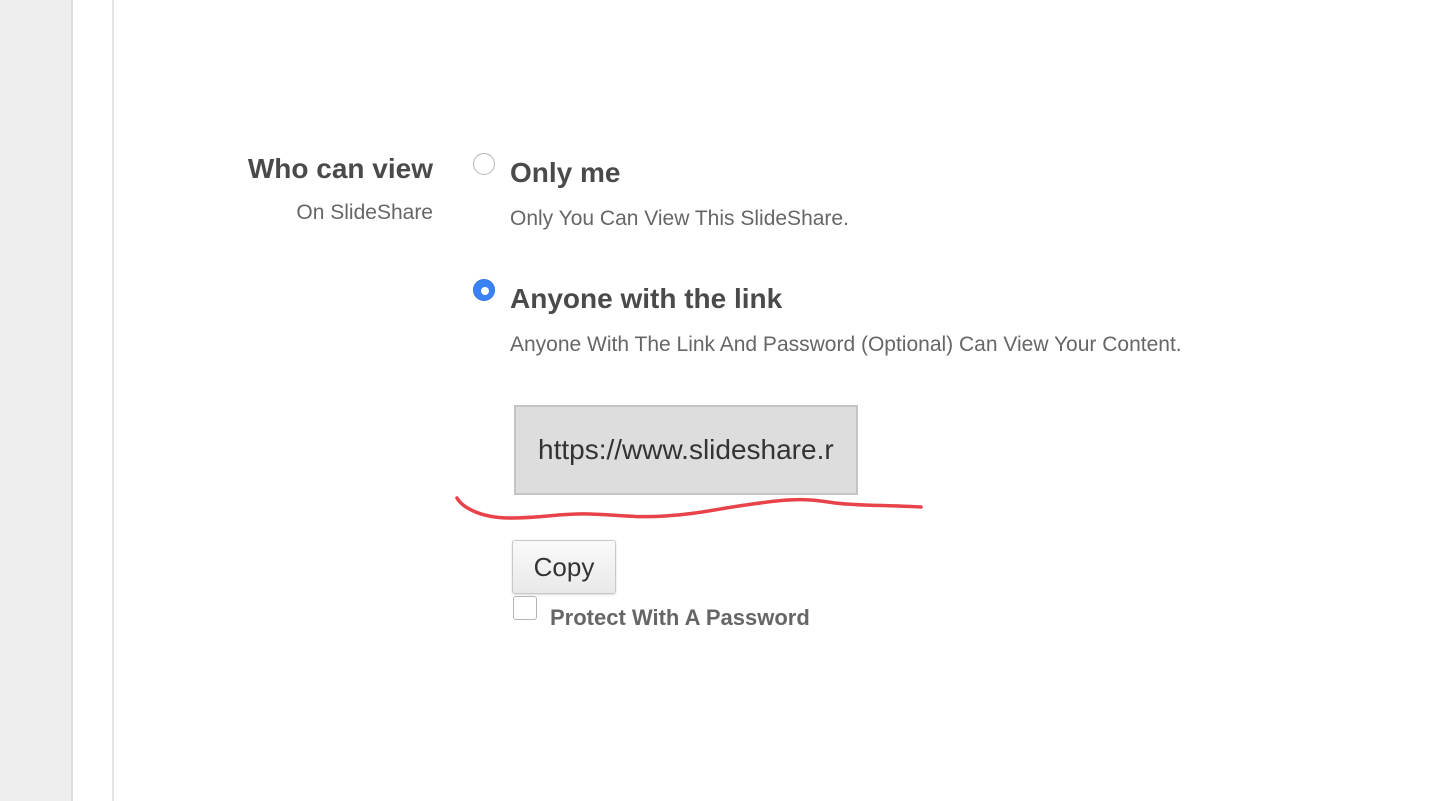 The height and width of the screenshot is (801, 1438). Describe the element at coordinates (686, 450) in the screenshot. I see `share-link-field` at that location.